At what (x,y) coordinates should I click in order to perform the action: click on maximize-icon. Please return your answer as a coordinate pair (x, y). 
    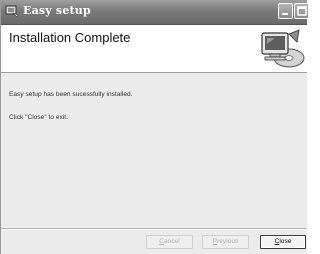
    Looking at the image, I should click on (302, 11).